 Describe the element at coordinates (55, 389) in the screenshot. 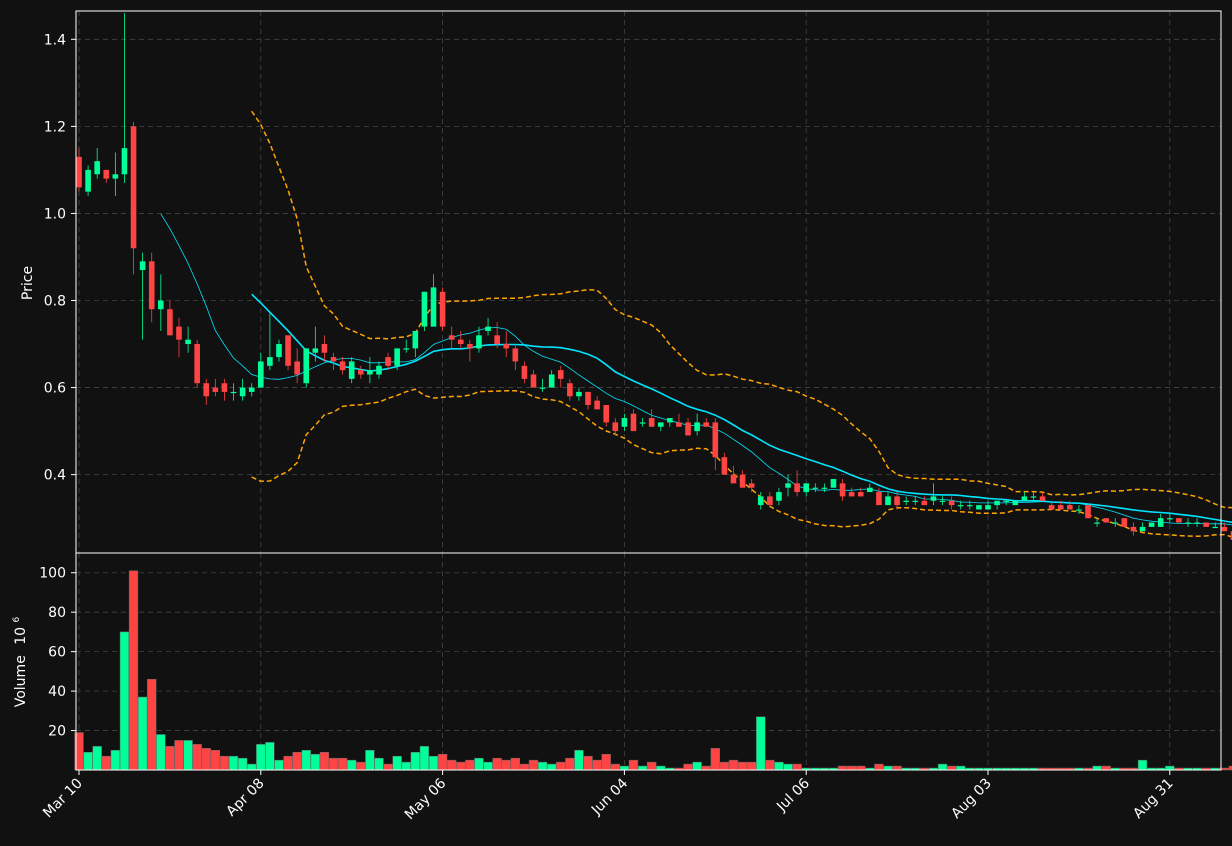

I see `price-y-tick-label: 0.6` at that location.